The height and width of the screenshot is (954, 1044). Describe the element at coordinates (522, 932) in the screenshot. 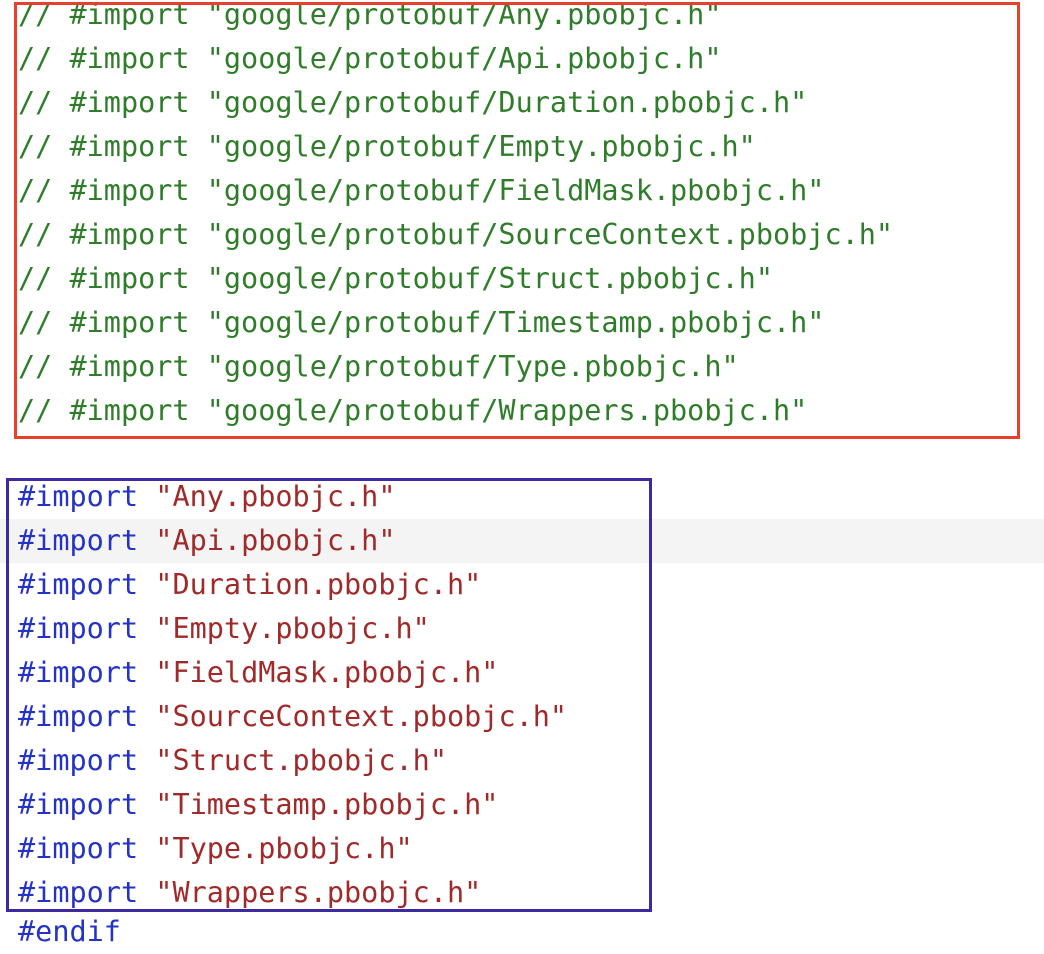

I see `code-line-partial: #endif` at that location.